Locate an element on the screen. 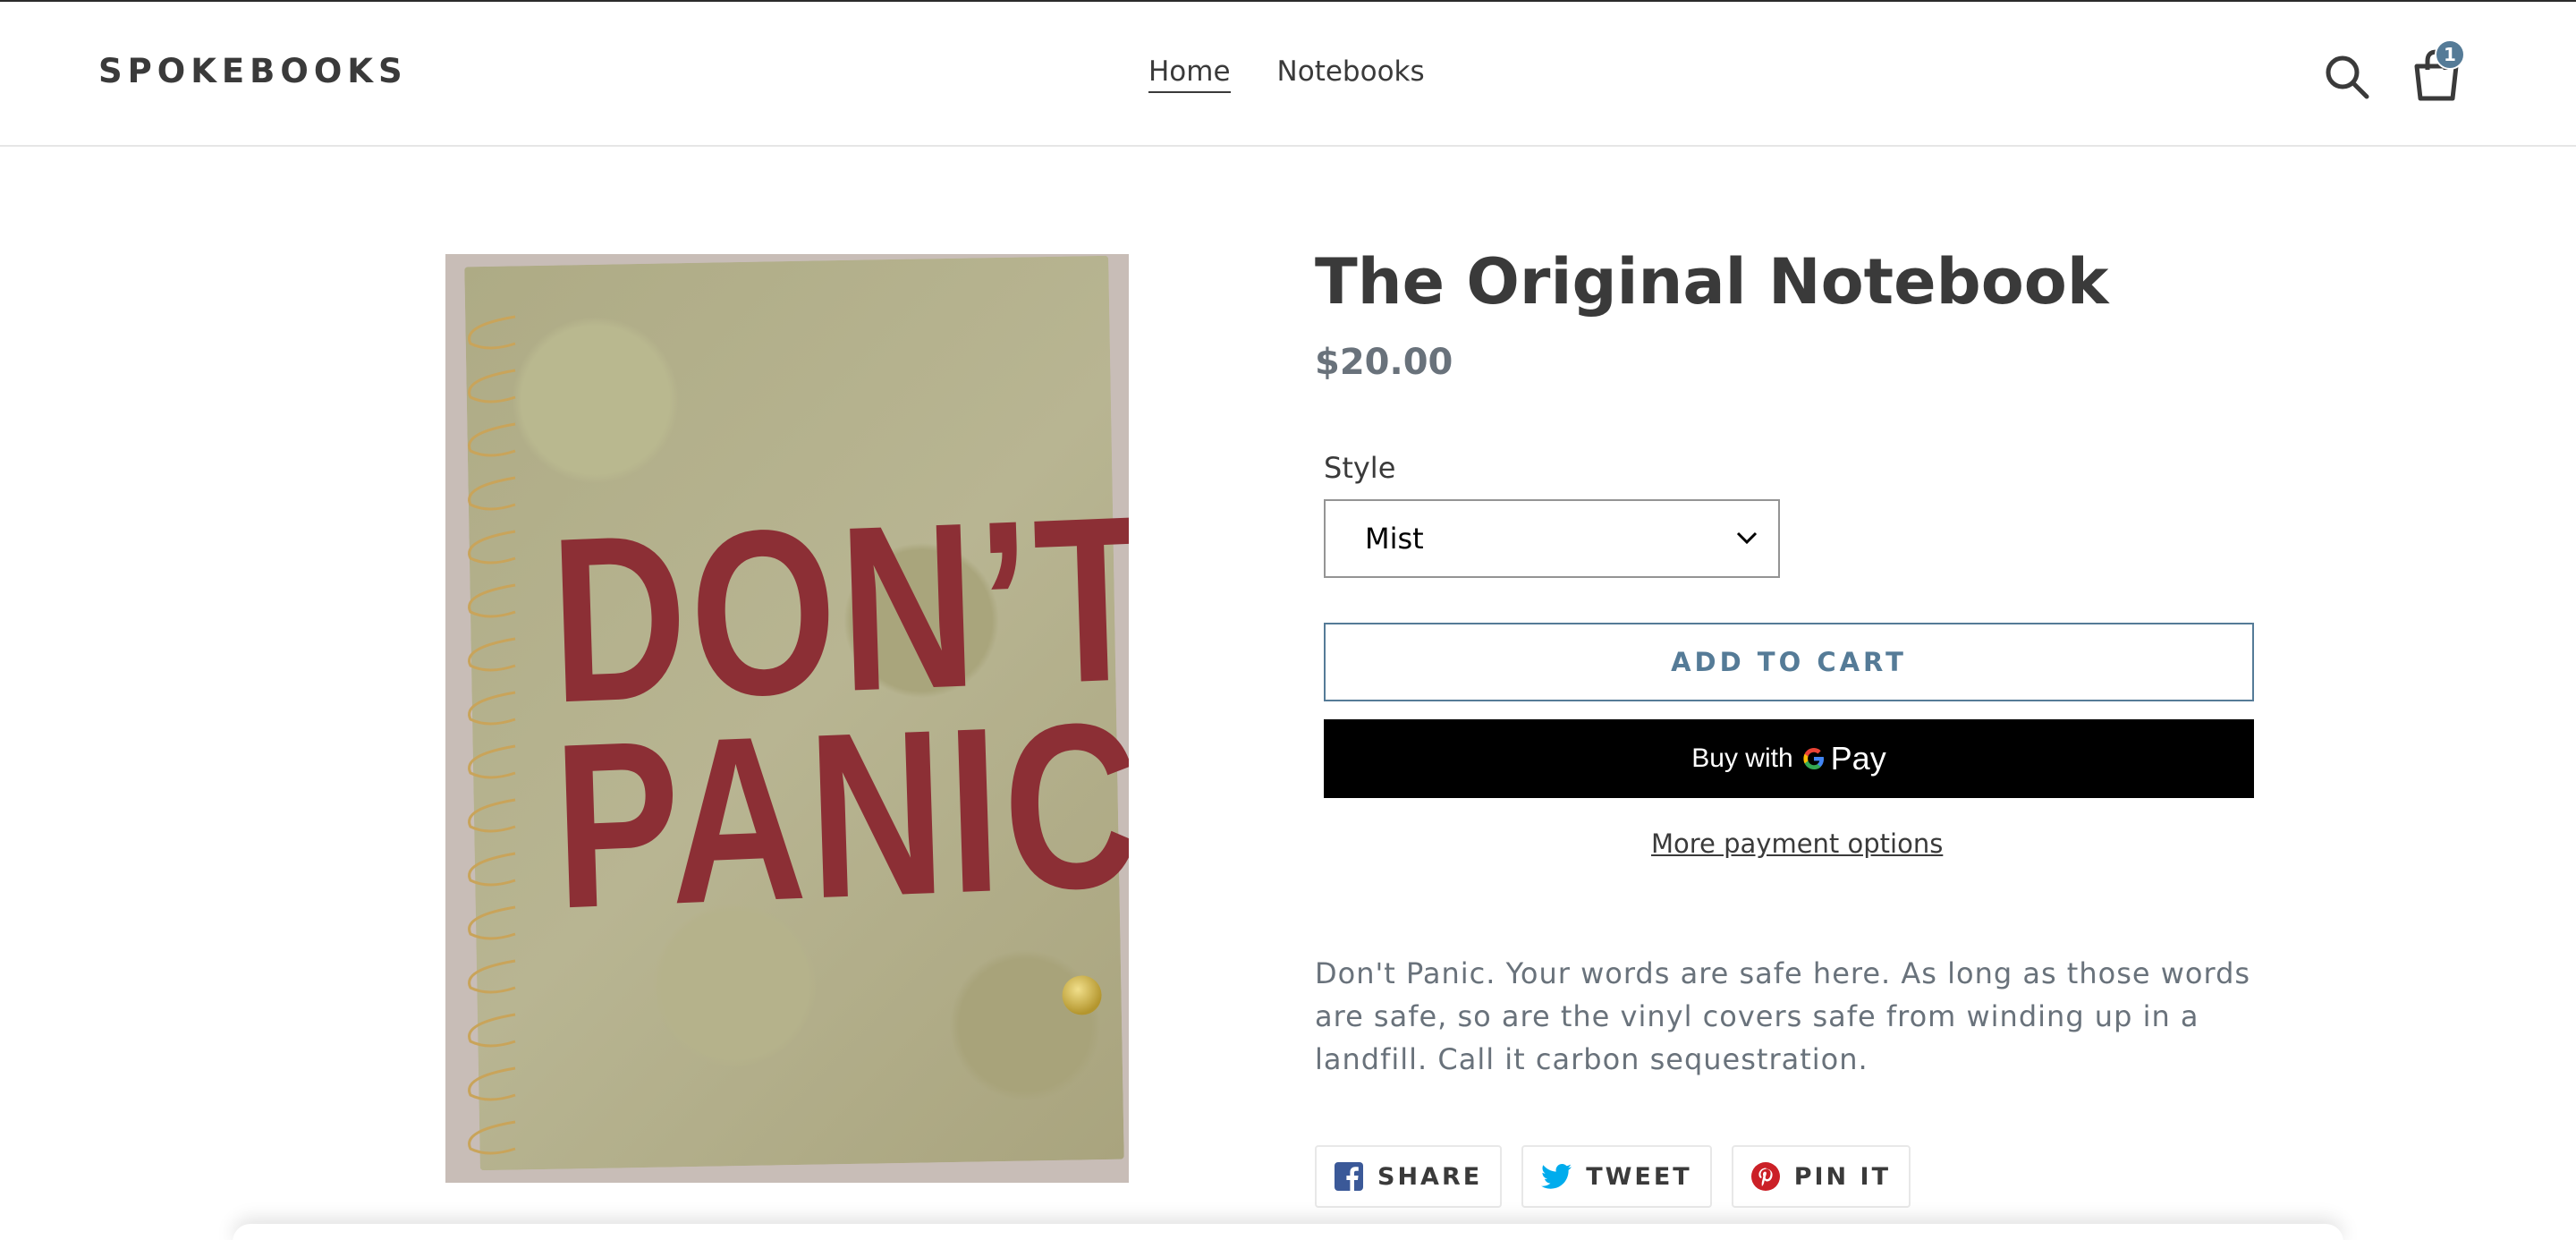  share-pinterest-label: PIN IT is located at coordinates (1842, 1176).